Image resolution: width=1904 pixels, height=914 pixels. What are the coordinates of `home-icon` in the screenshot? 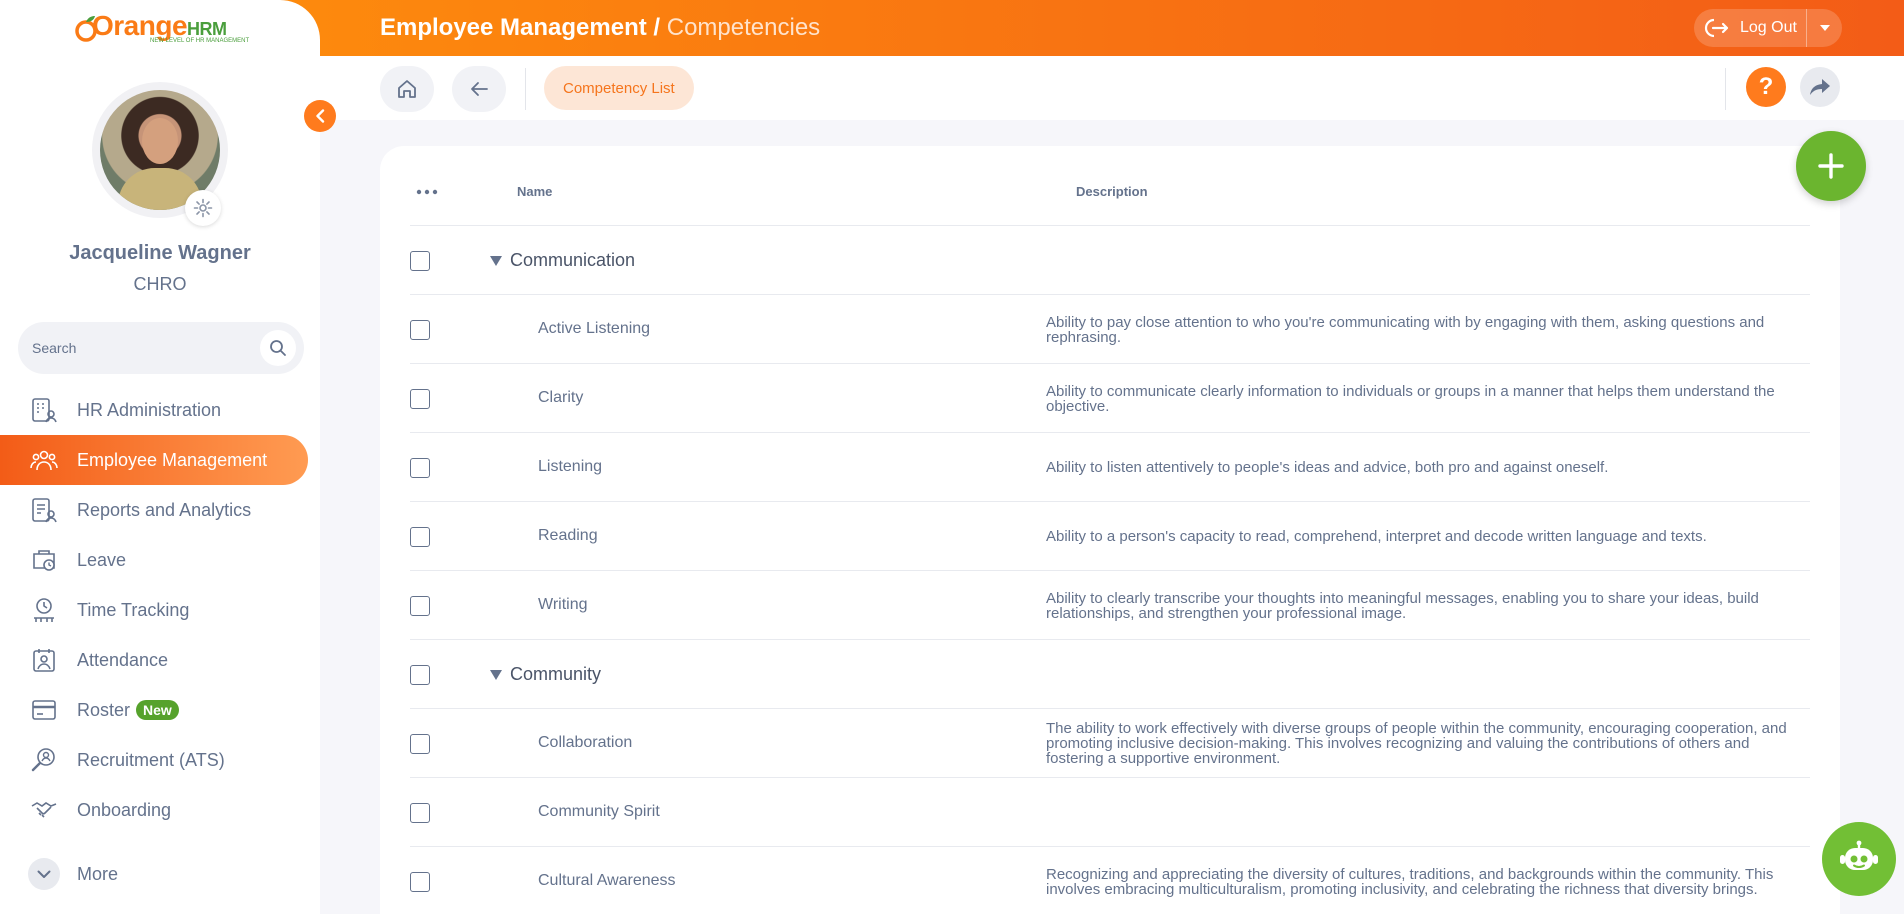 It's located at (407, 89).